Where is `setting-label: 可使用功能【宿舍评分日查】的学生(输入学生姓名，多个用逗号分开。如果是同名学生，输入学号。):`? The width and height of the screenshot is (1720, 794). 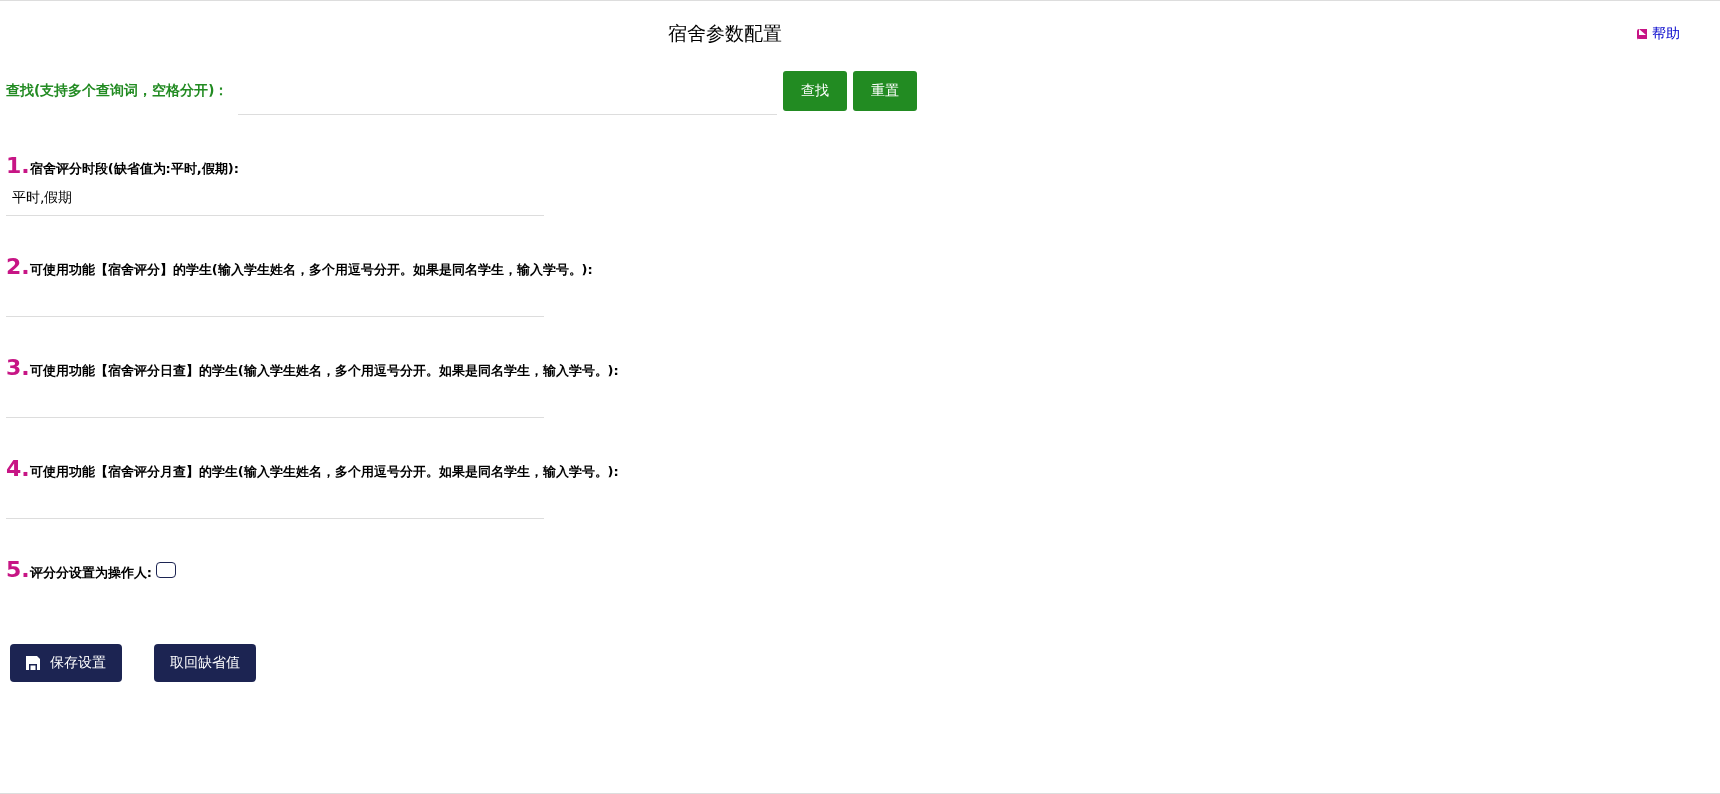
setting-label: 可使用功能【宿舍评分日查】的学生(输入学生姓名，多个用逗号分开。如果是同名学生，输入学号。): is located at coordinates (324, 371).